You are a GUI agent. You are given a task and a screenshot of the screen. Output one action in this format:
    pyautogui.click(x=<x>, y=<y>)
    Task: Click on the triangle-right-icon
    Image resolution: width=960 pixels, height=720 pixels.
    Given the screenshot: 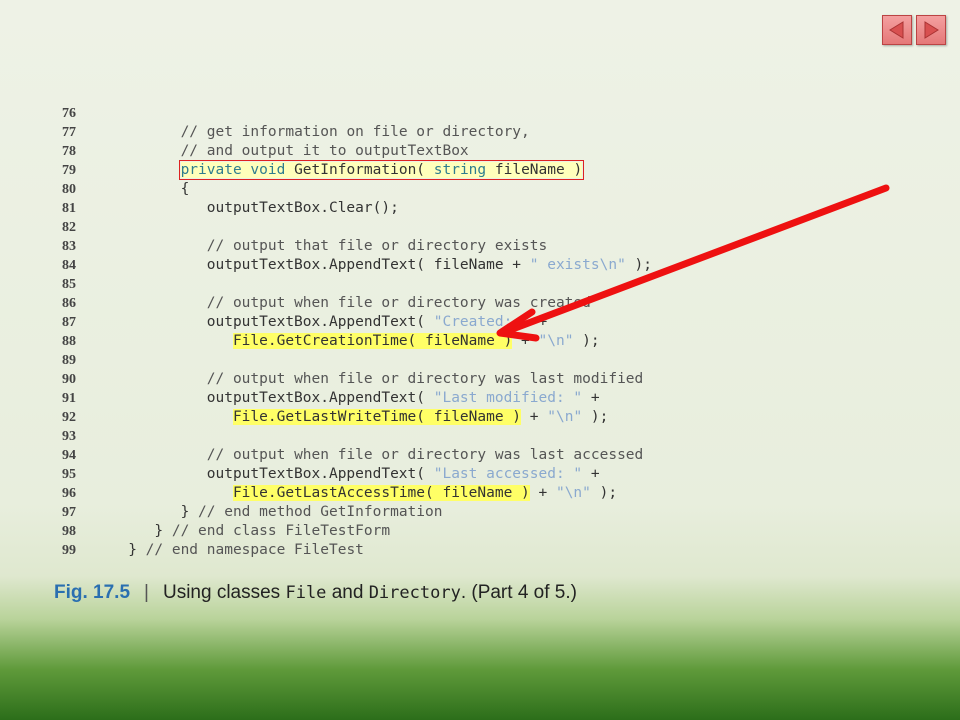 What is the action you would take?
    pyautogui.click(x=931, y=30)
    